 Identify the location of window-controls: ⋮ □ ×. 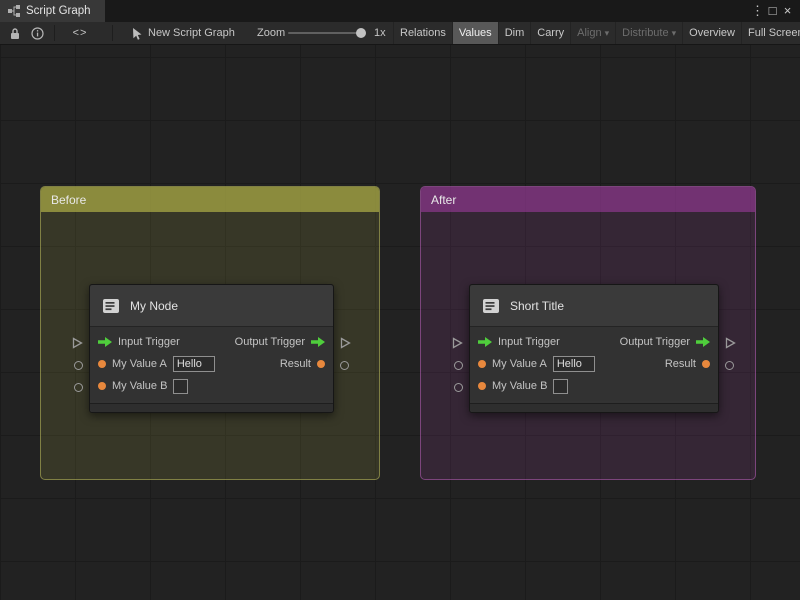
(775, 11).